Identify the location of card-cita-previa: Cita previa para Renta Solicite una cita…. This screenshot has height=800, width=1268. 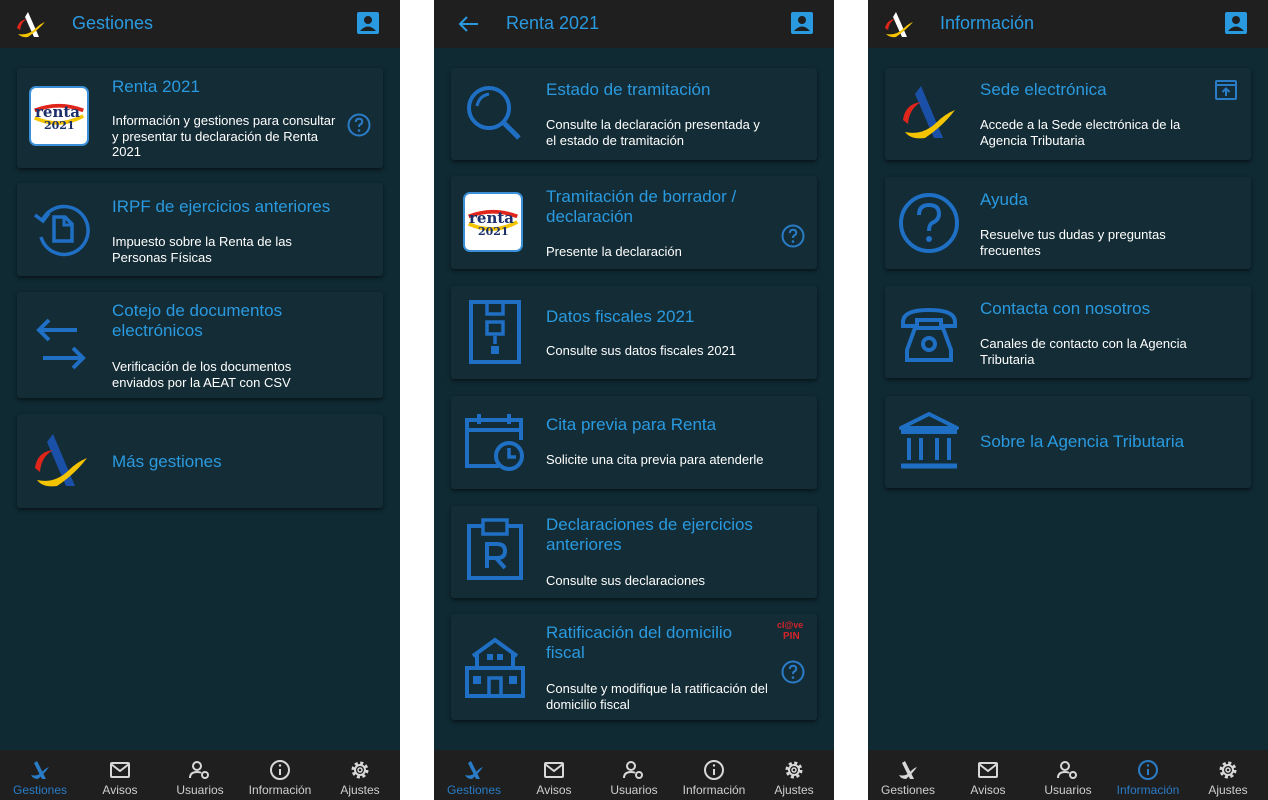
(634, 442).